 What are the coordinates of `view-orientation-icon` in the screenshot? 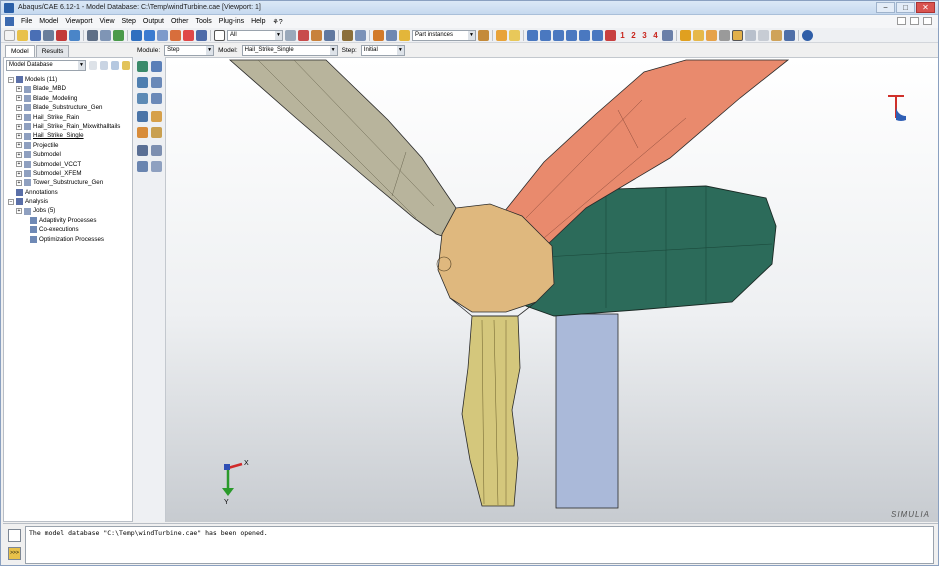 It's located at (897, 108).